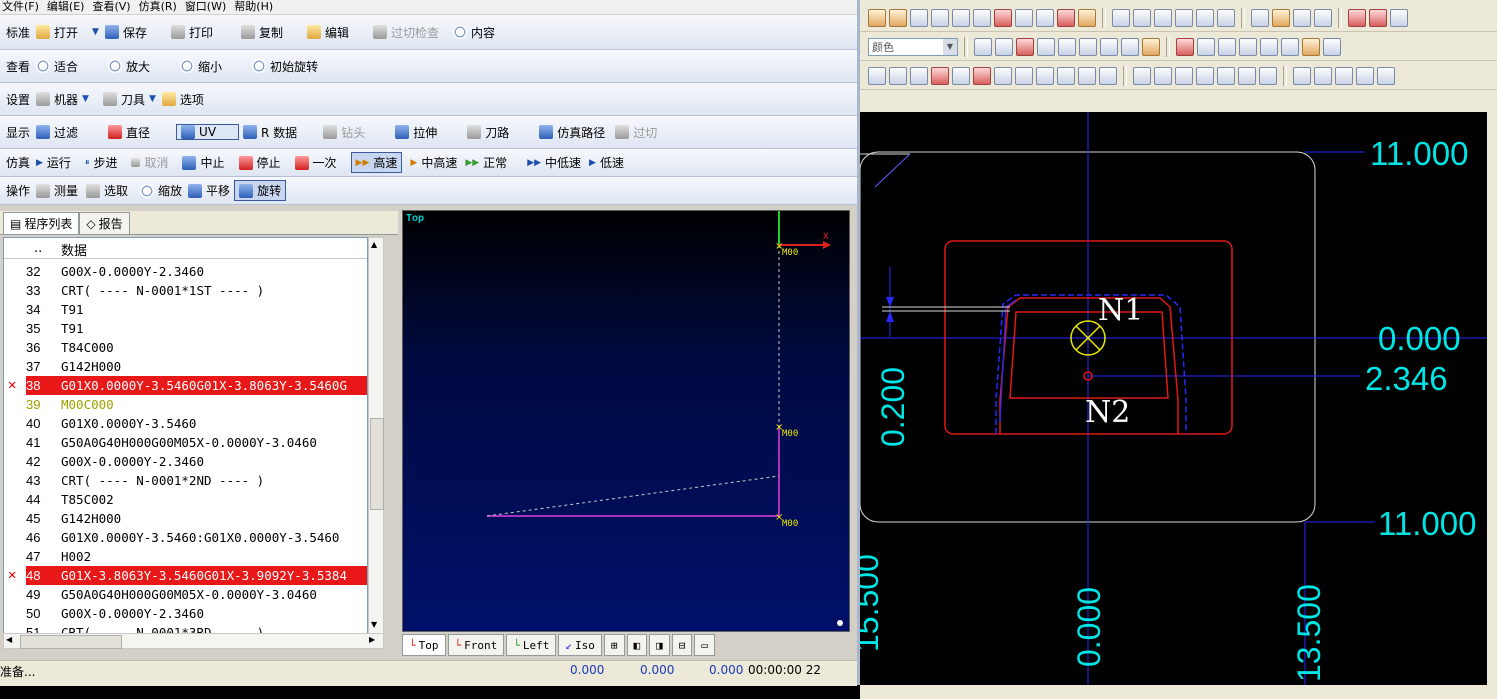  I want to click on speed-mid-high-button: ▶ 中高速, so click(433, 162).